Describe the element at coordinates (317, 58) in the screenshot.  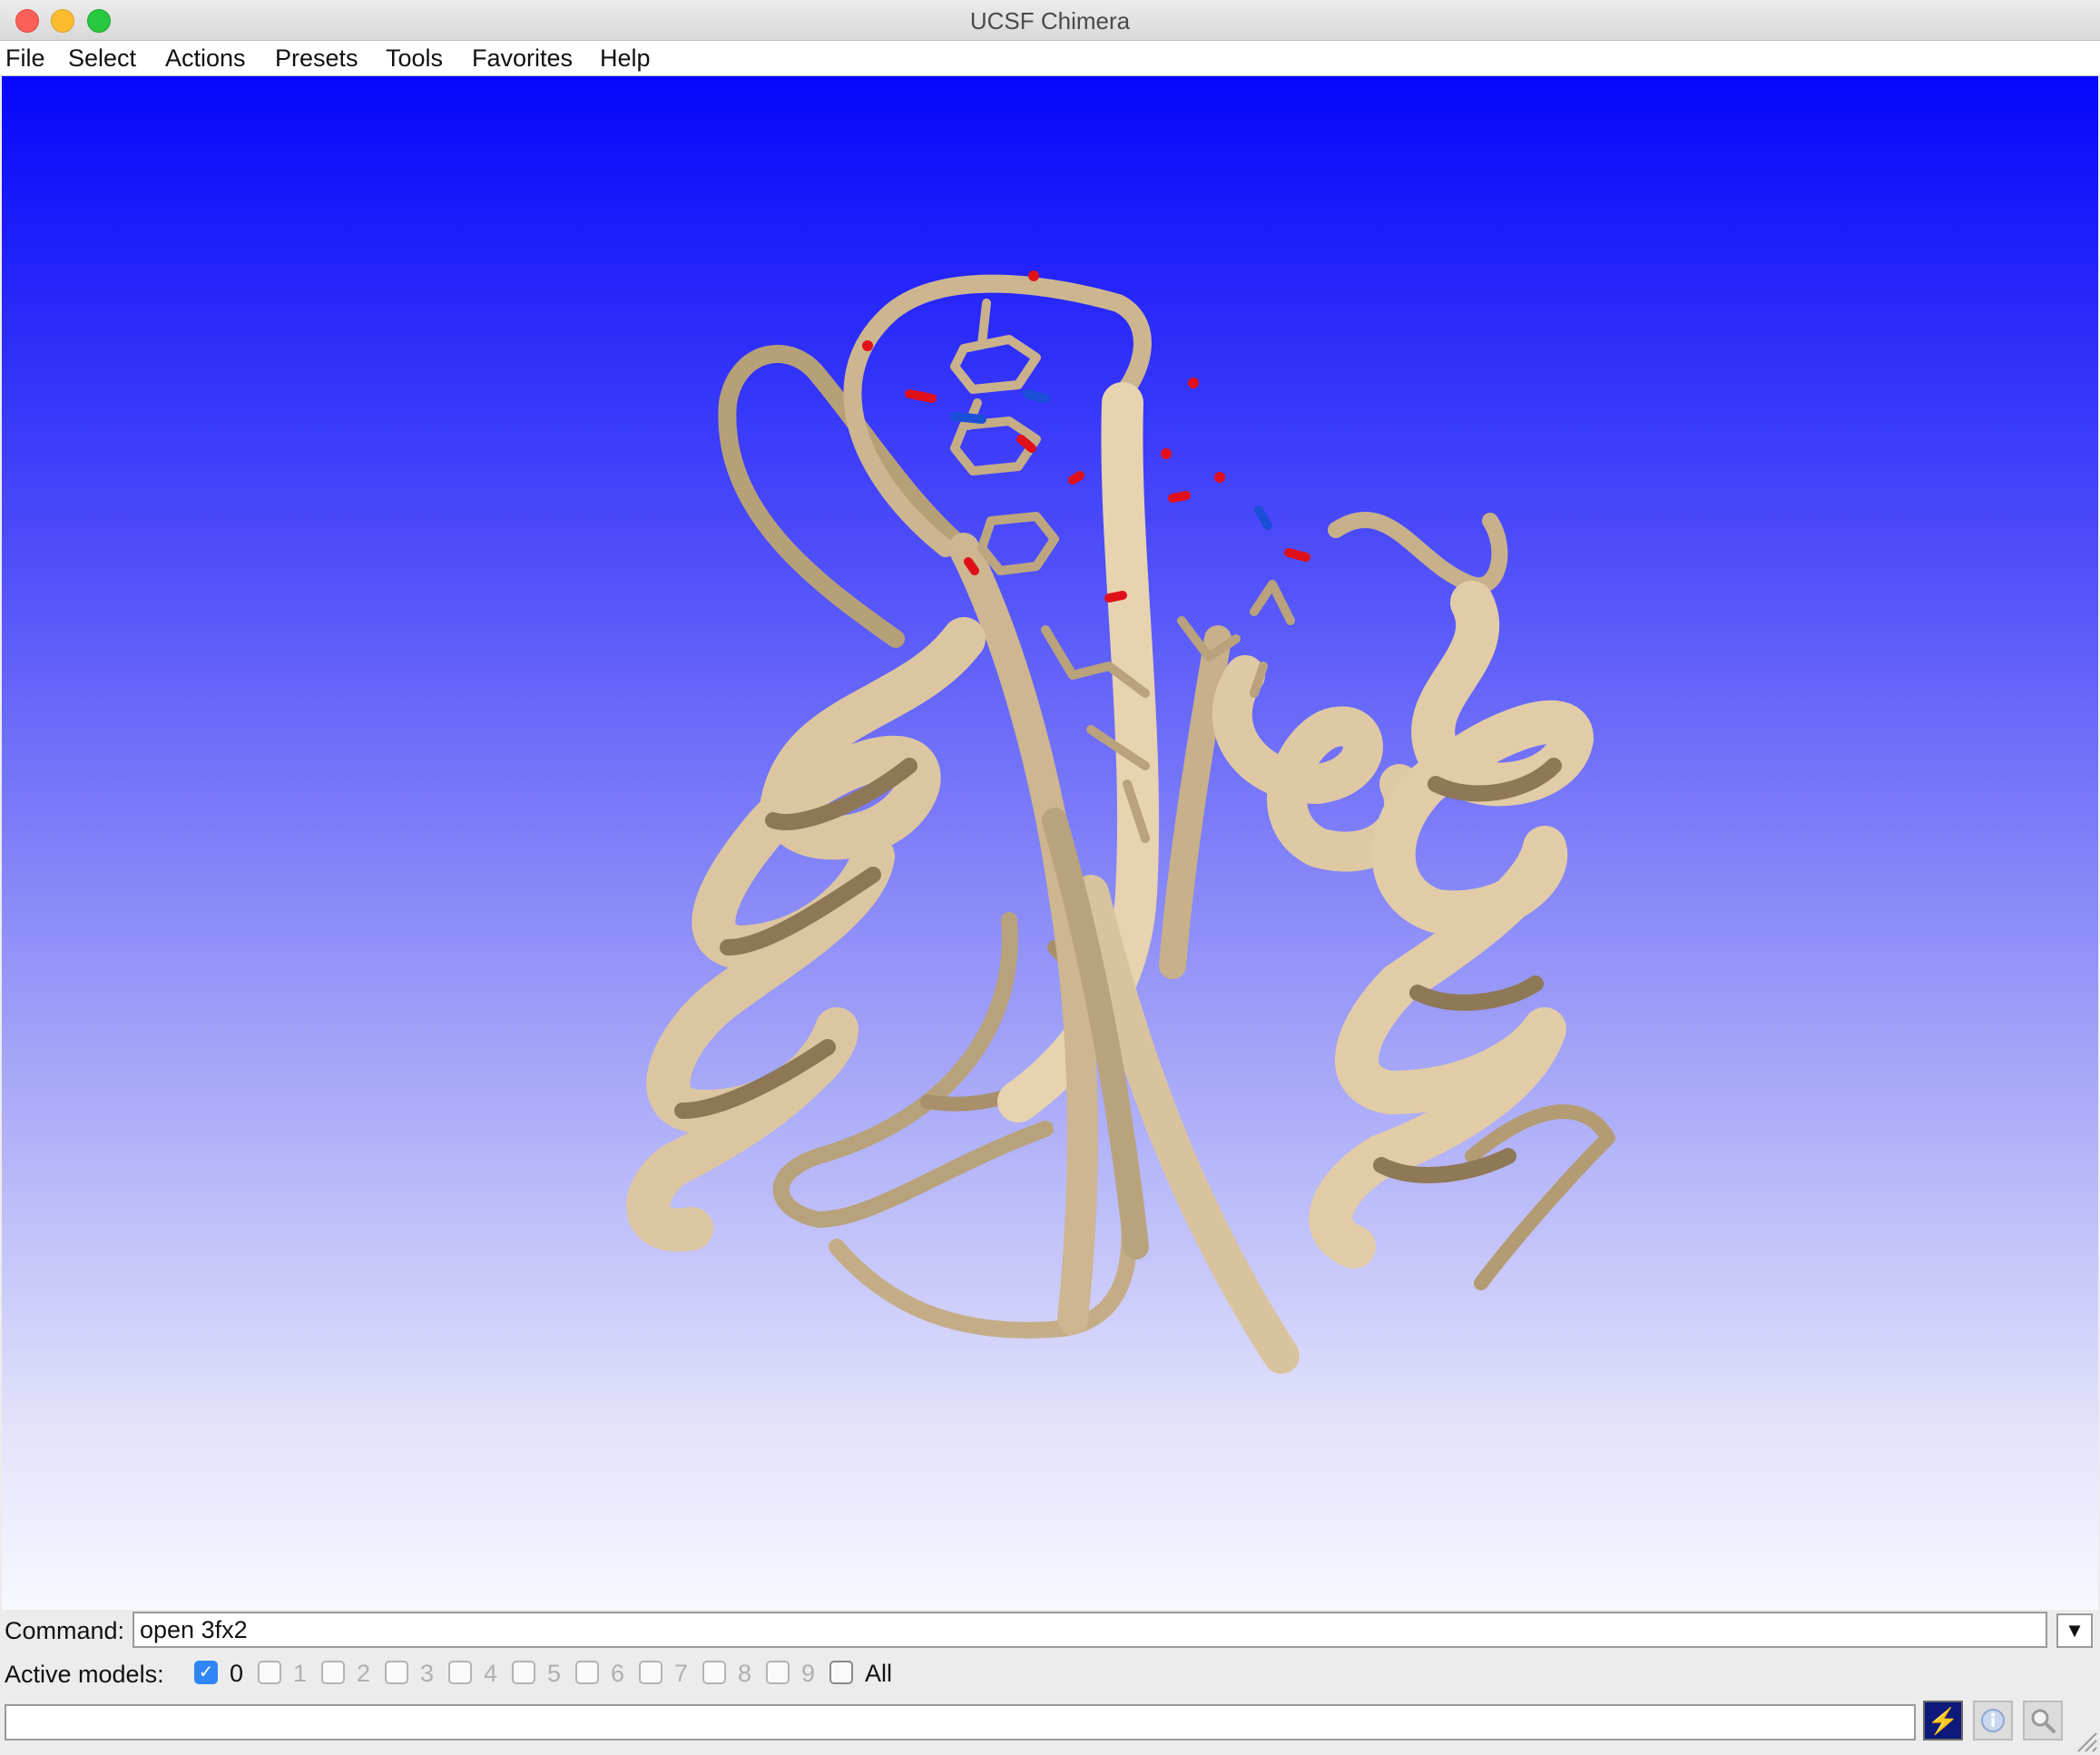
I see `menu-presets: Presets` at that location.